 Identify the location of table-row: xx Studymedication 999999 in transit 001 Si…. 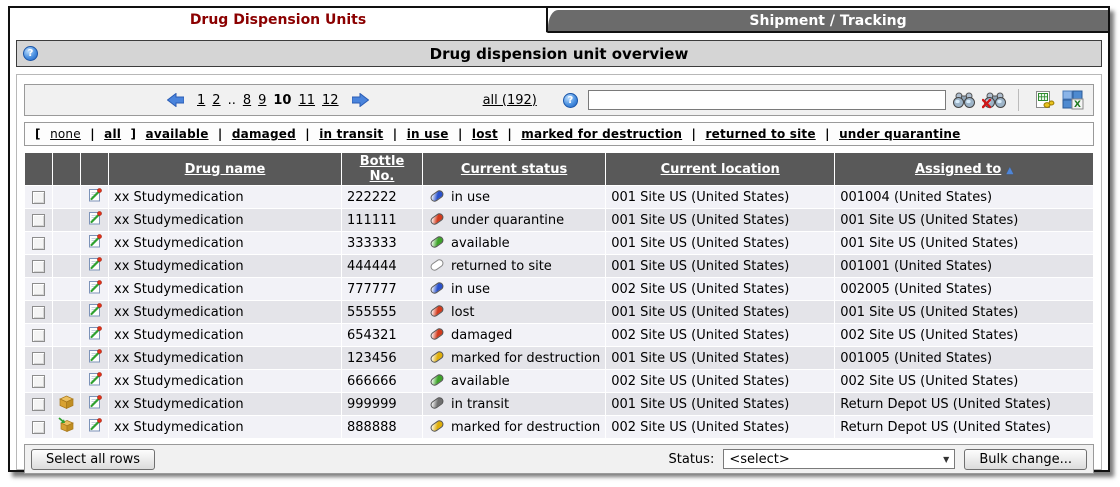
(559, 404).